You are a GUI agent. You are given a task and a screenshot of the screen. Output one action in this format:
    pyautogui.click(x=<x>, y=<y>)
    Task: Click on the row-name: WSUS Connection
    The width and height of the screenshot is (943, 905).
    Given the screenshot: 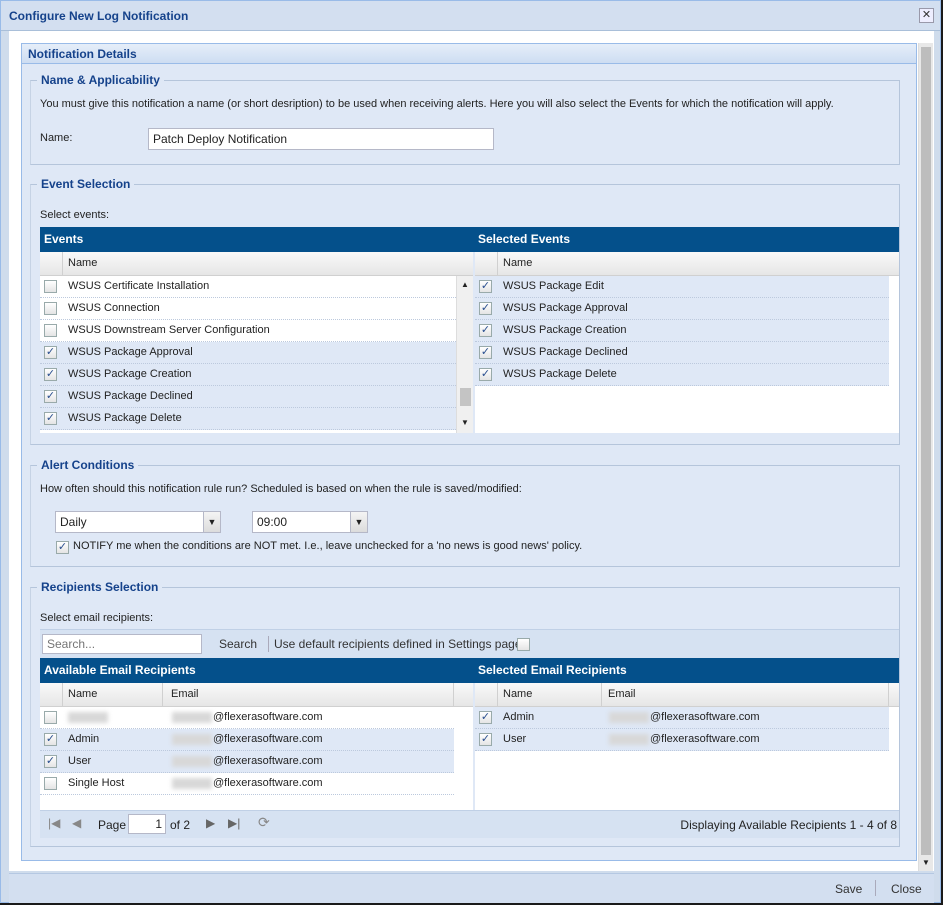 What is the action you would take?
    pyautogui.click(x=114, y=308)
    